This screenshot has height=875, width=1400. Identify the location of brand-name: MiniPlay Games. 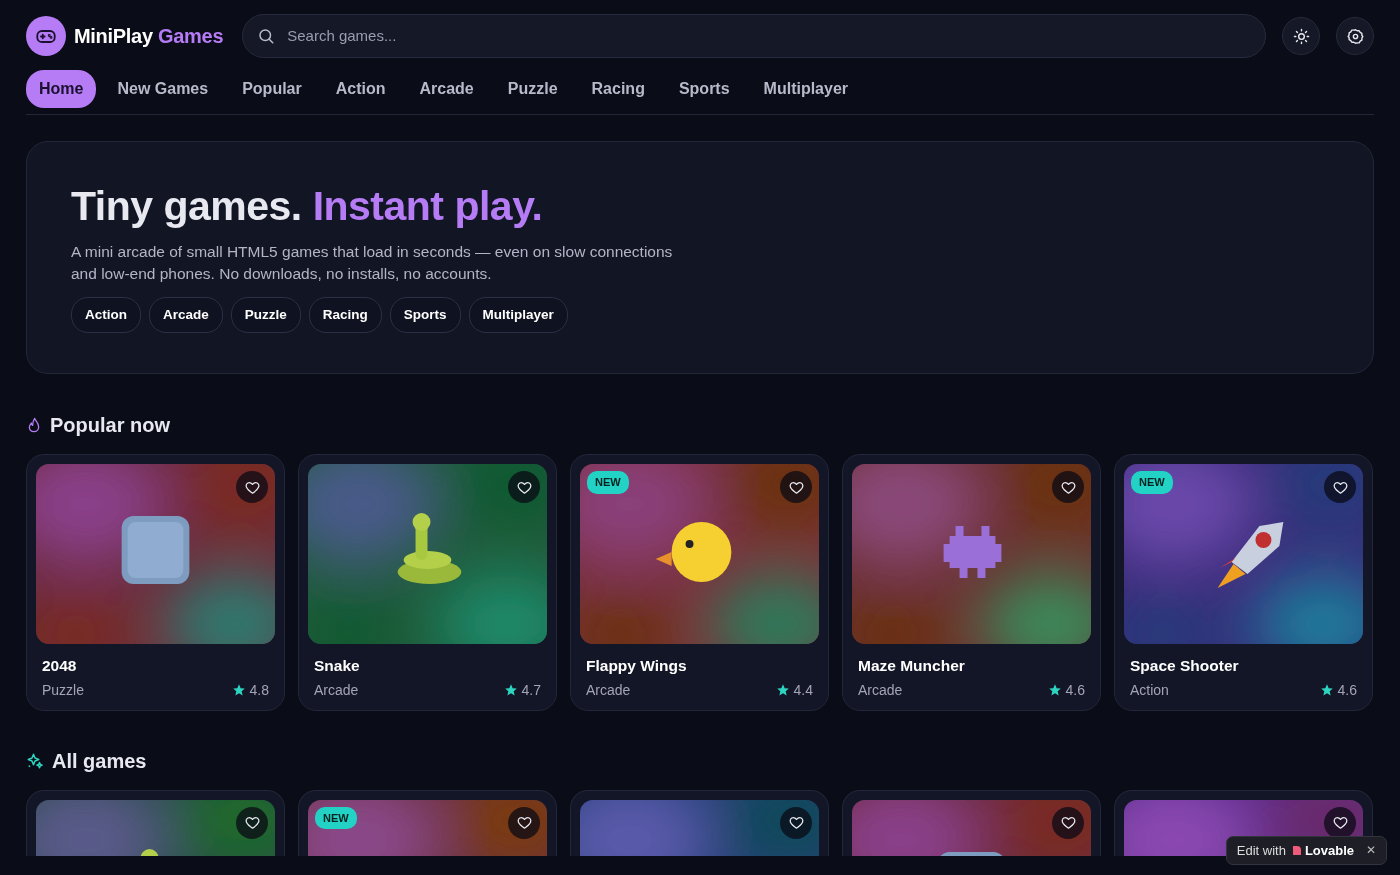
(149, 36).